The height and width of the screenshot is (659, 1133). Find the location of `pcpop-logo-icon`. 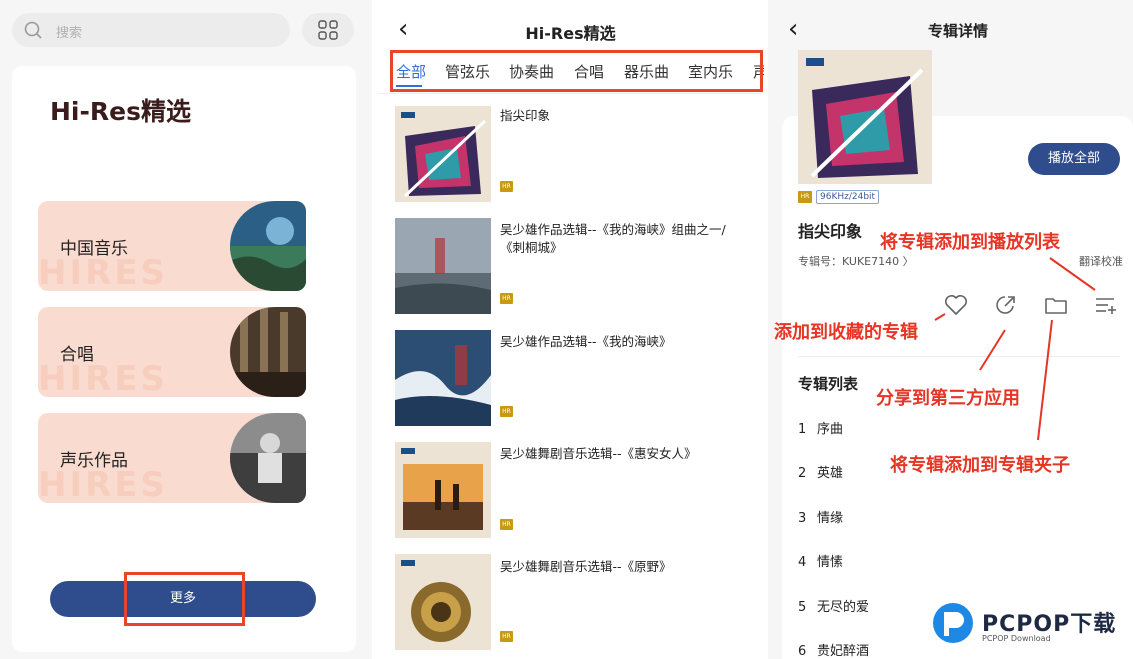

pcpop-logo-icon is located at coordinates (953, 623).